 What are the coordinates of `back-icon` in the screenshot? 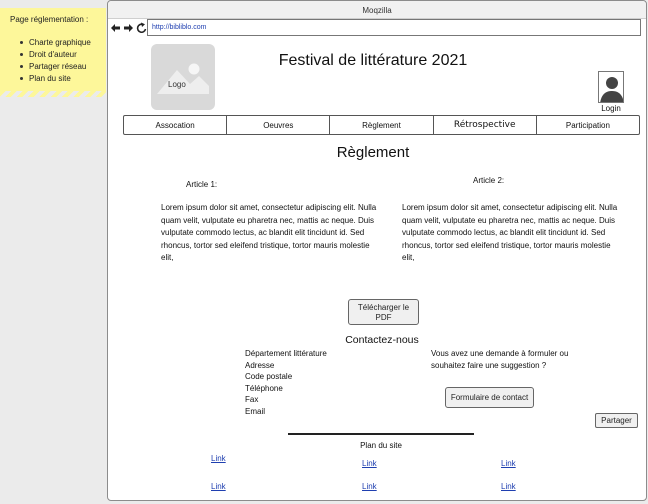 It's located at (115, 28).